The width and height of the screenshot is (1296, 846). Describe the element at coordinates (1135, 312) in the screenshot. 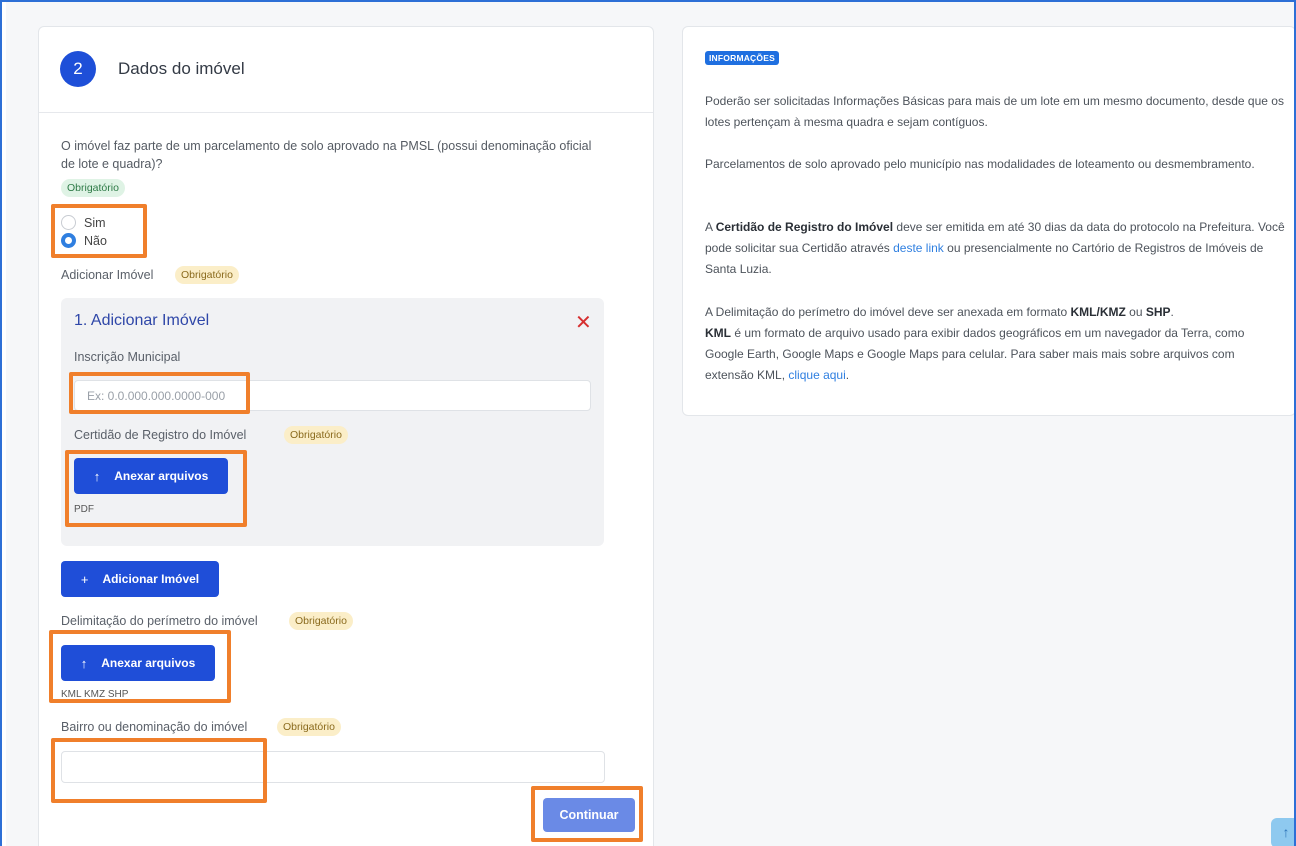

I see `info-p4-ou: ou` at that location.